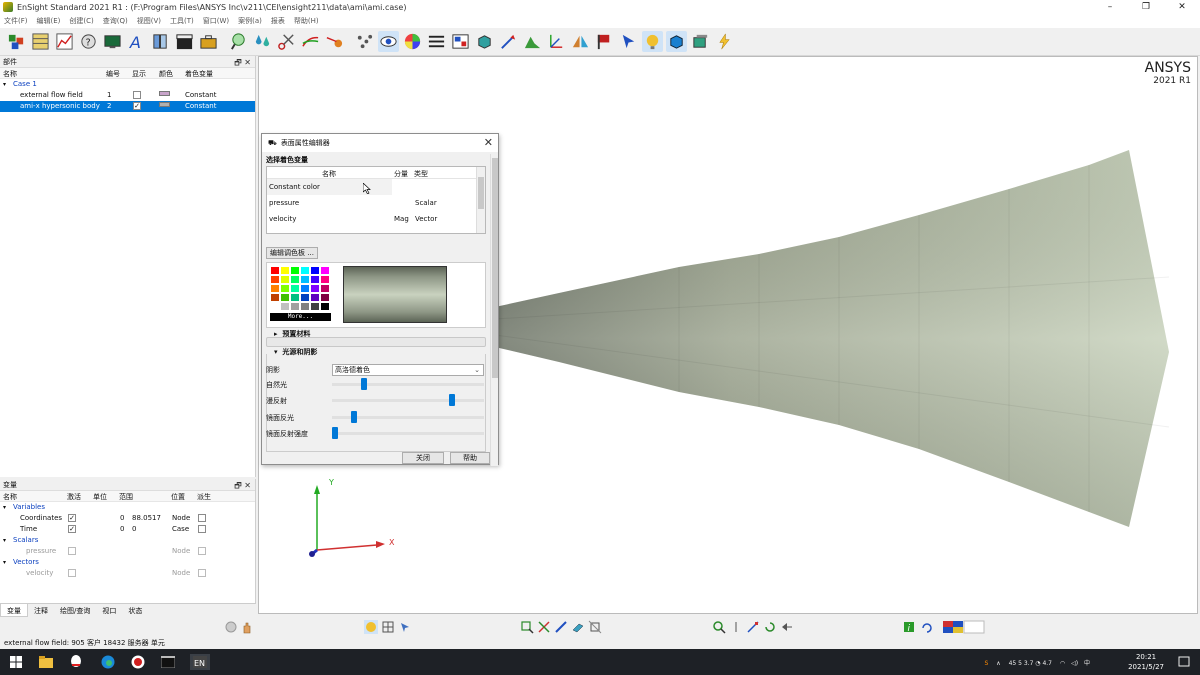  What do you see at coordinates (488, 142) in the screenshot?
I see `dialog-close-icon: ✕` at bounding box center [488, 142].